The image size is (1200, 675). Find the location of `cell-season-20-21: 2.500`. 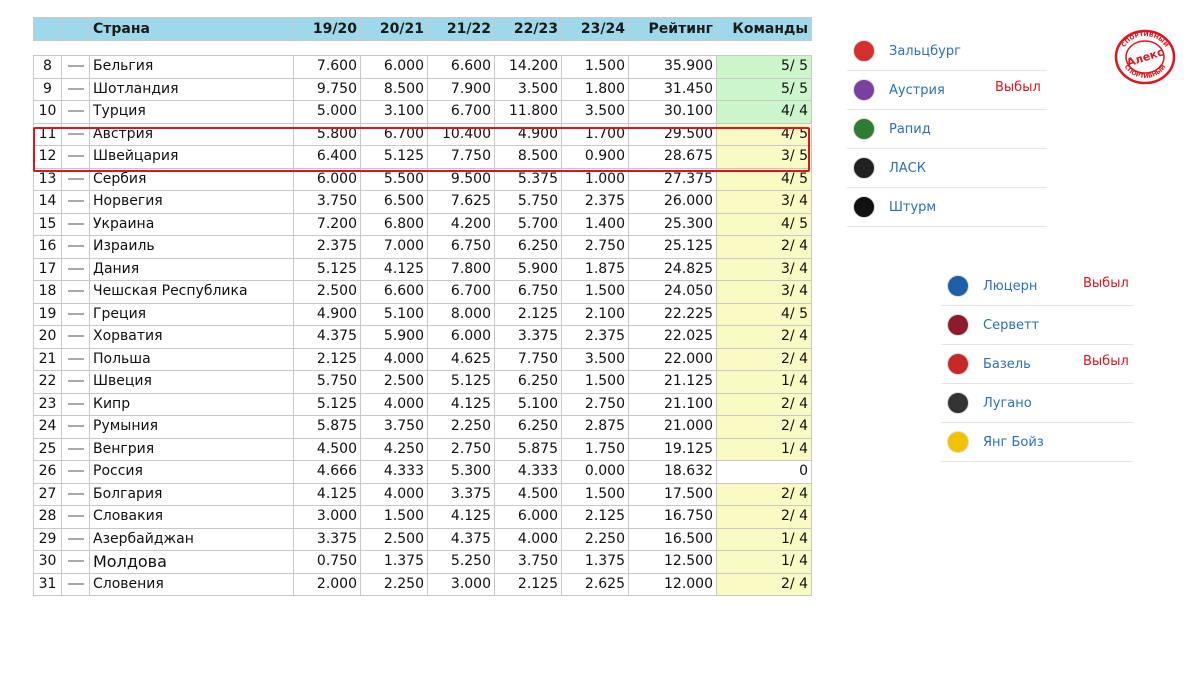

cell-season-20-21: 2.500 is located at coordinates (394, 382).